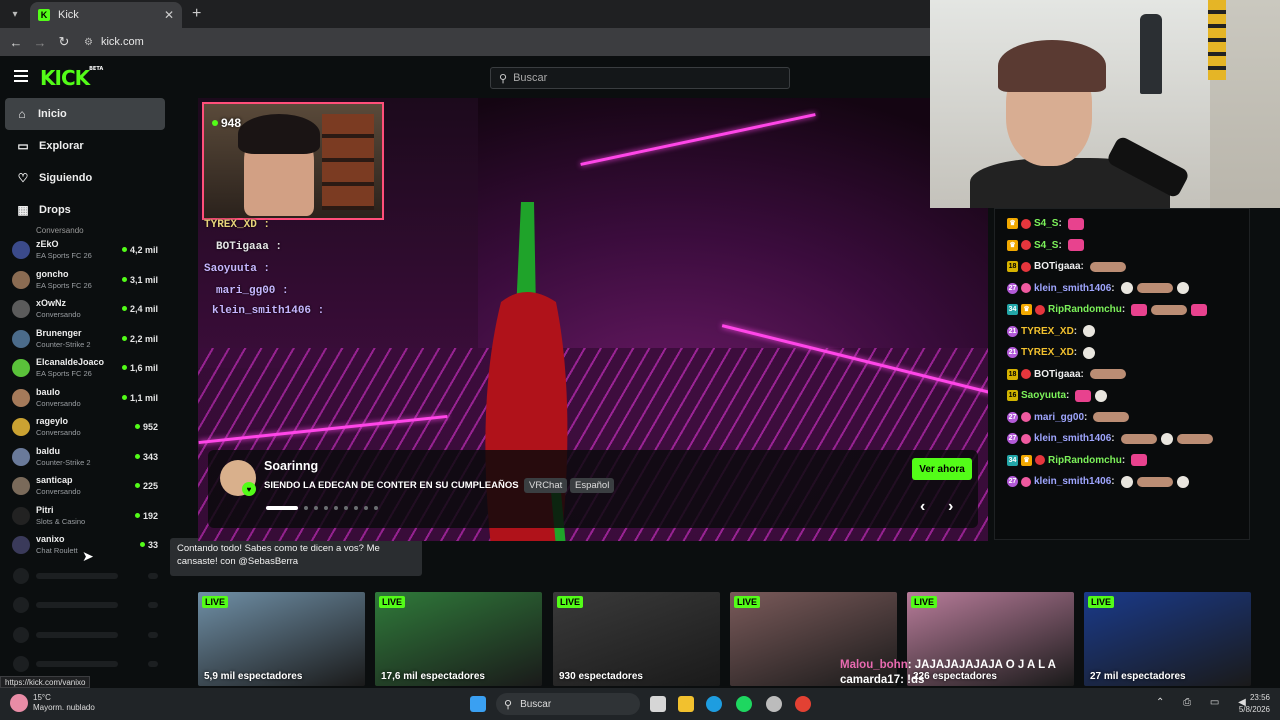 The image size is (1280, 720). I want to click on watch-now-button: Ver ahora, so click(942, 469).